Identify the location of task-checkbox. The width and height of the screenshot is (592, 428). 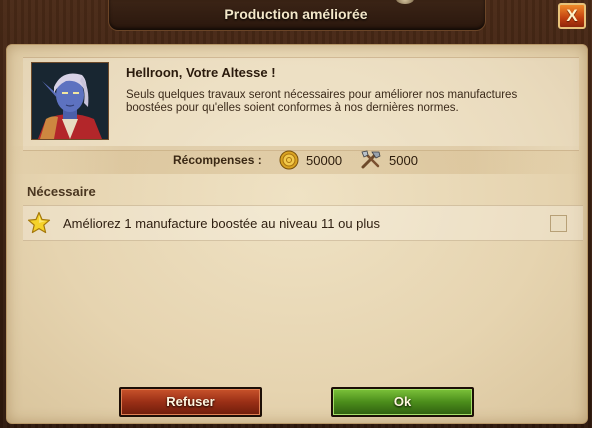
(558, 223).